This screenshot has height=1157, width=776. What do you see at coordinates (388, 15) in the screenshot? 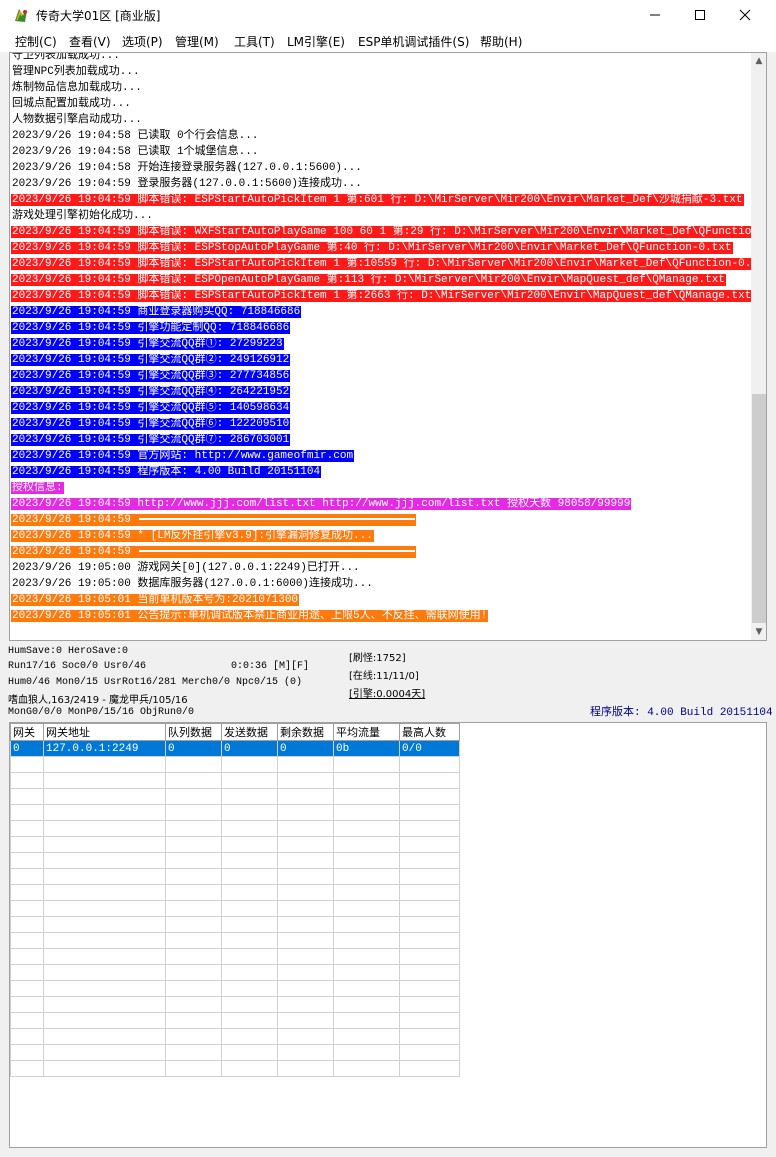
I see `title-bar: 传奇大学01区 [商业版]` at bounding box center [388, 15].